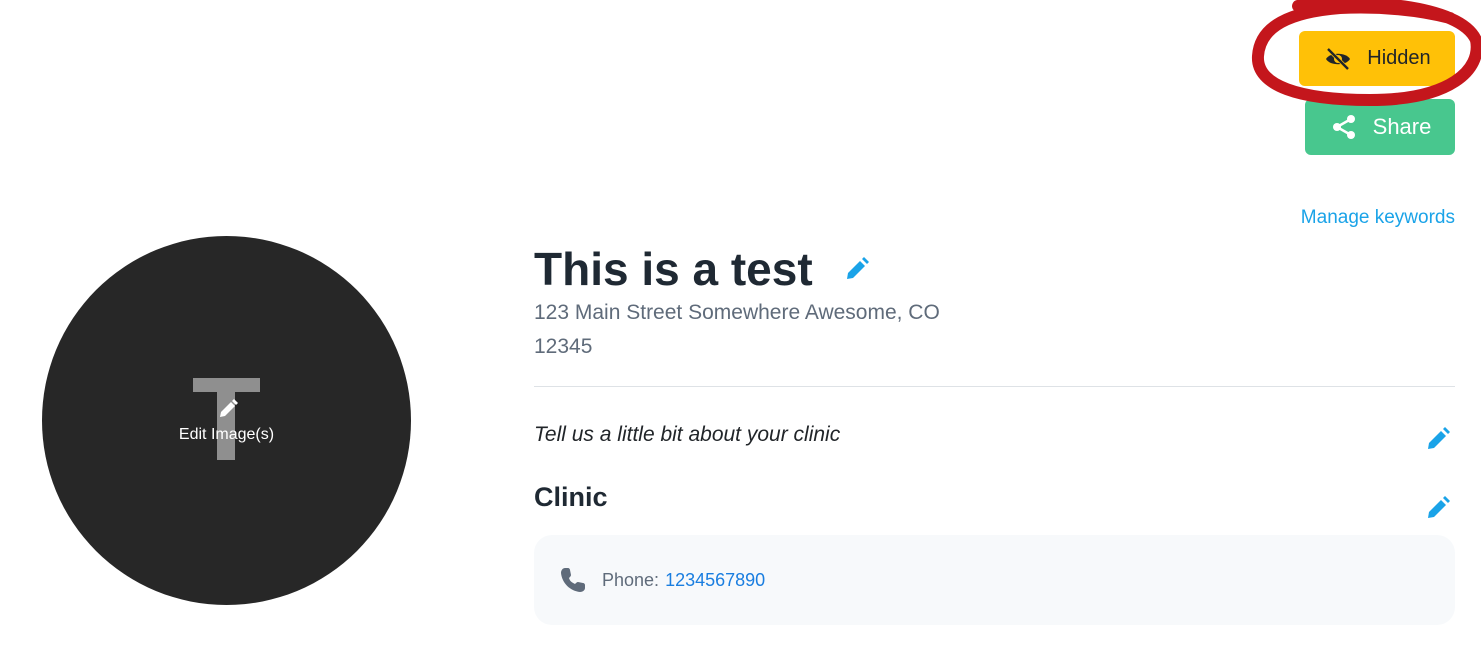 The image size is (1481, 651). Describe the element at coordinates (715, 580) in the screenshot. I see `phone-number-link: 1234567890` at that location.